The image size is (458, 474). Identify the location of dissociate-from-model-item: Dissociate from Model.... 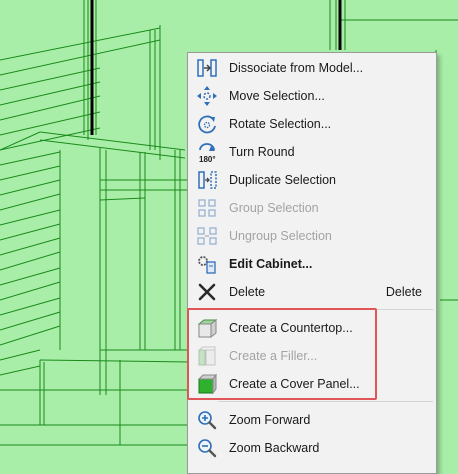
(312, 68).